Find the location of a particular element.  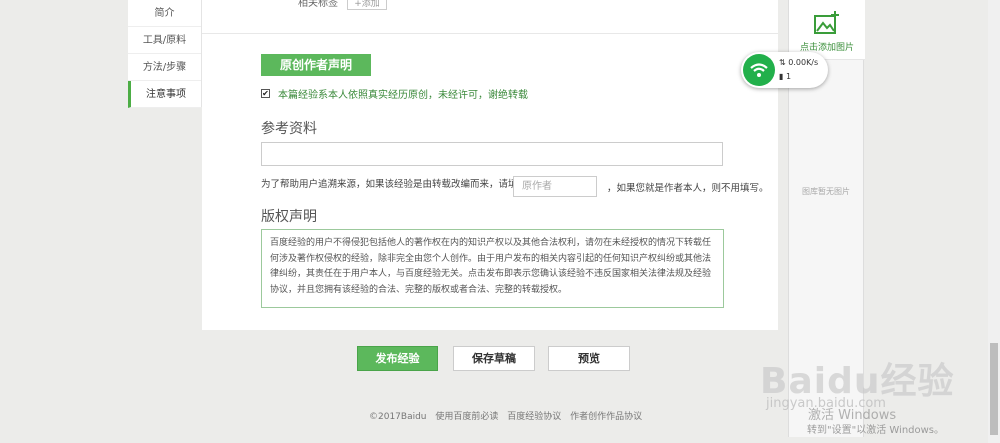

connected-devices: ▮ 1 is located at coordinates (785, 76).